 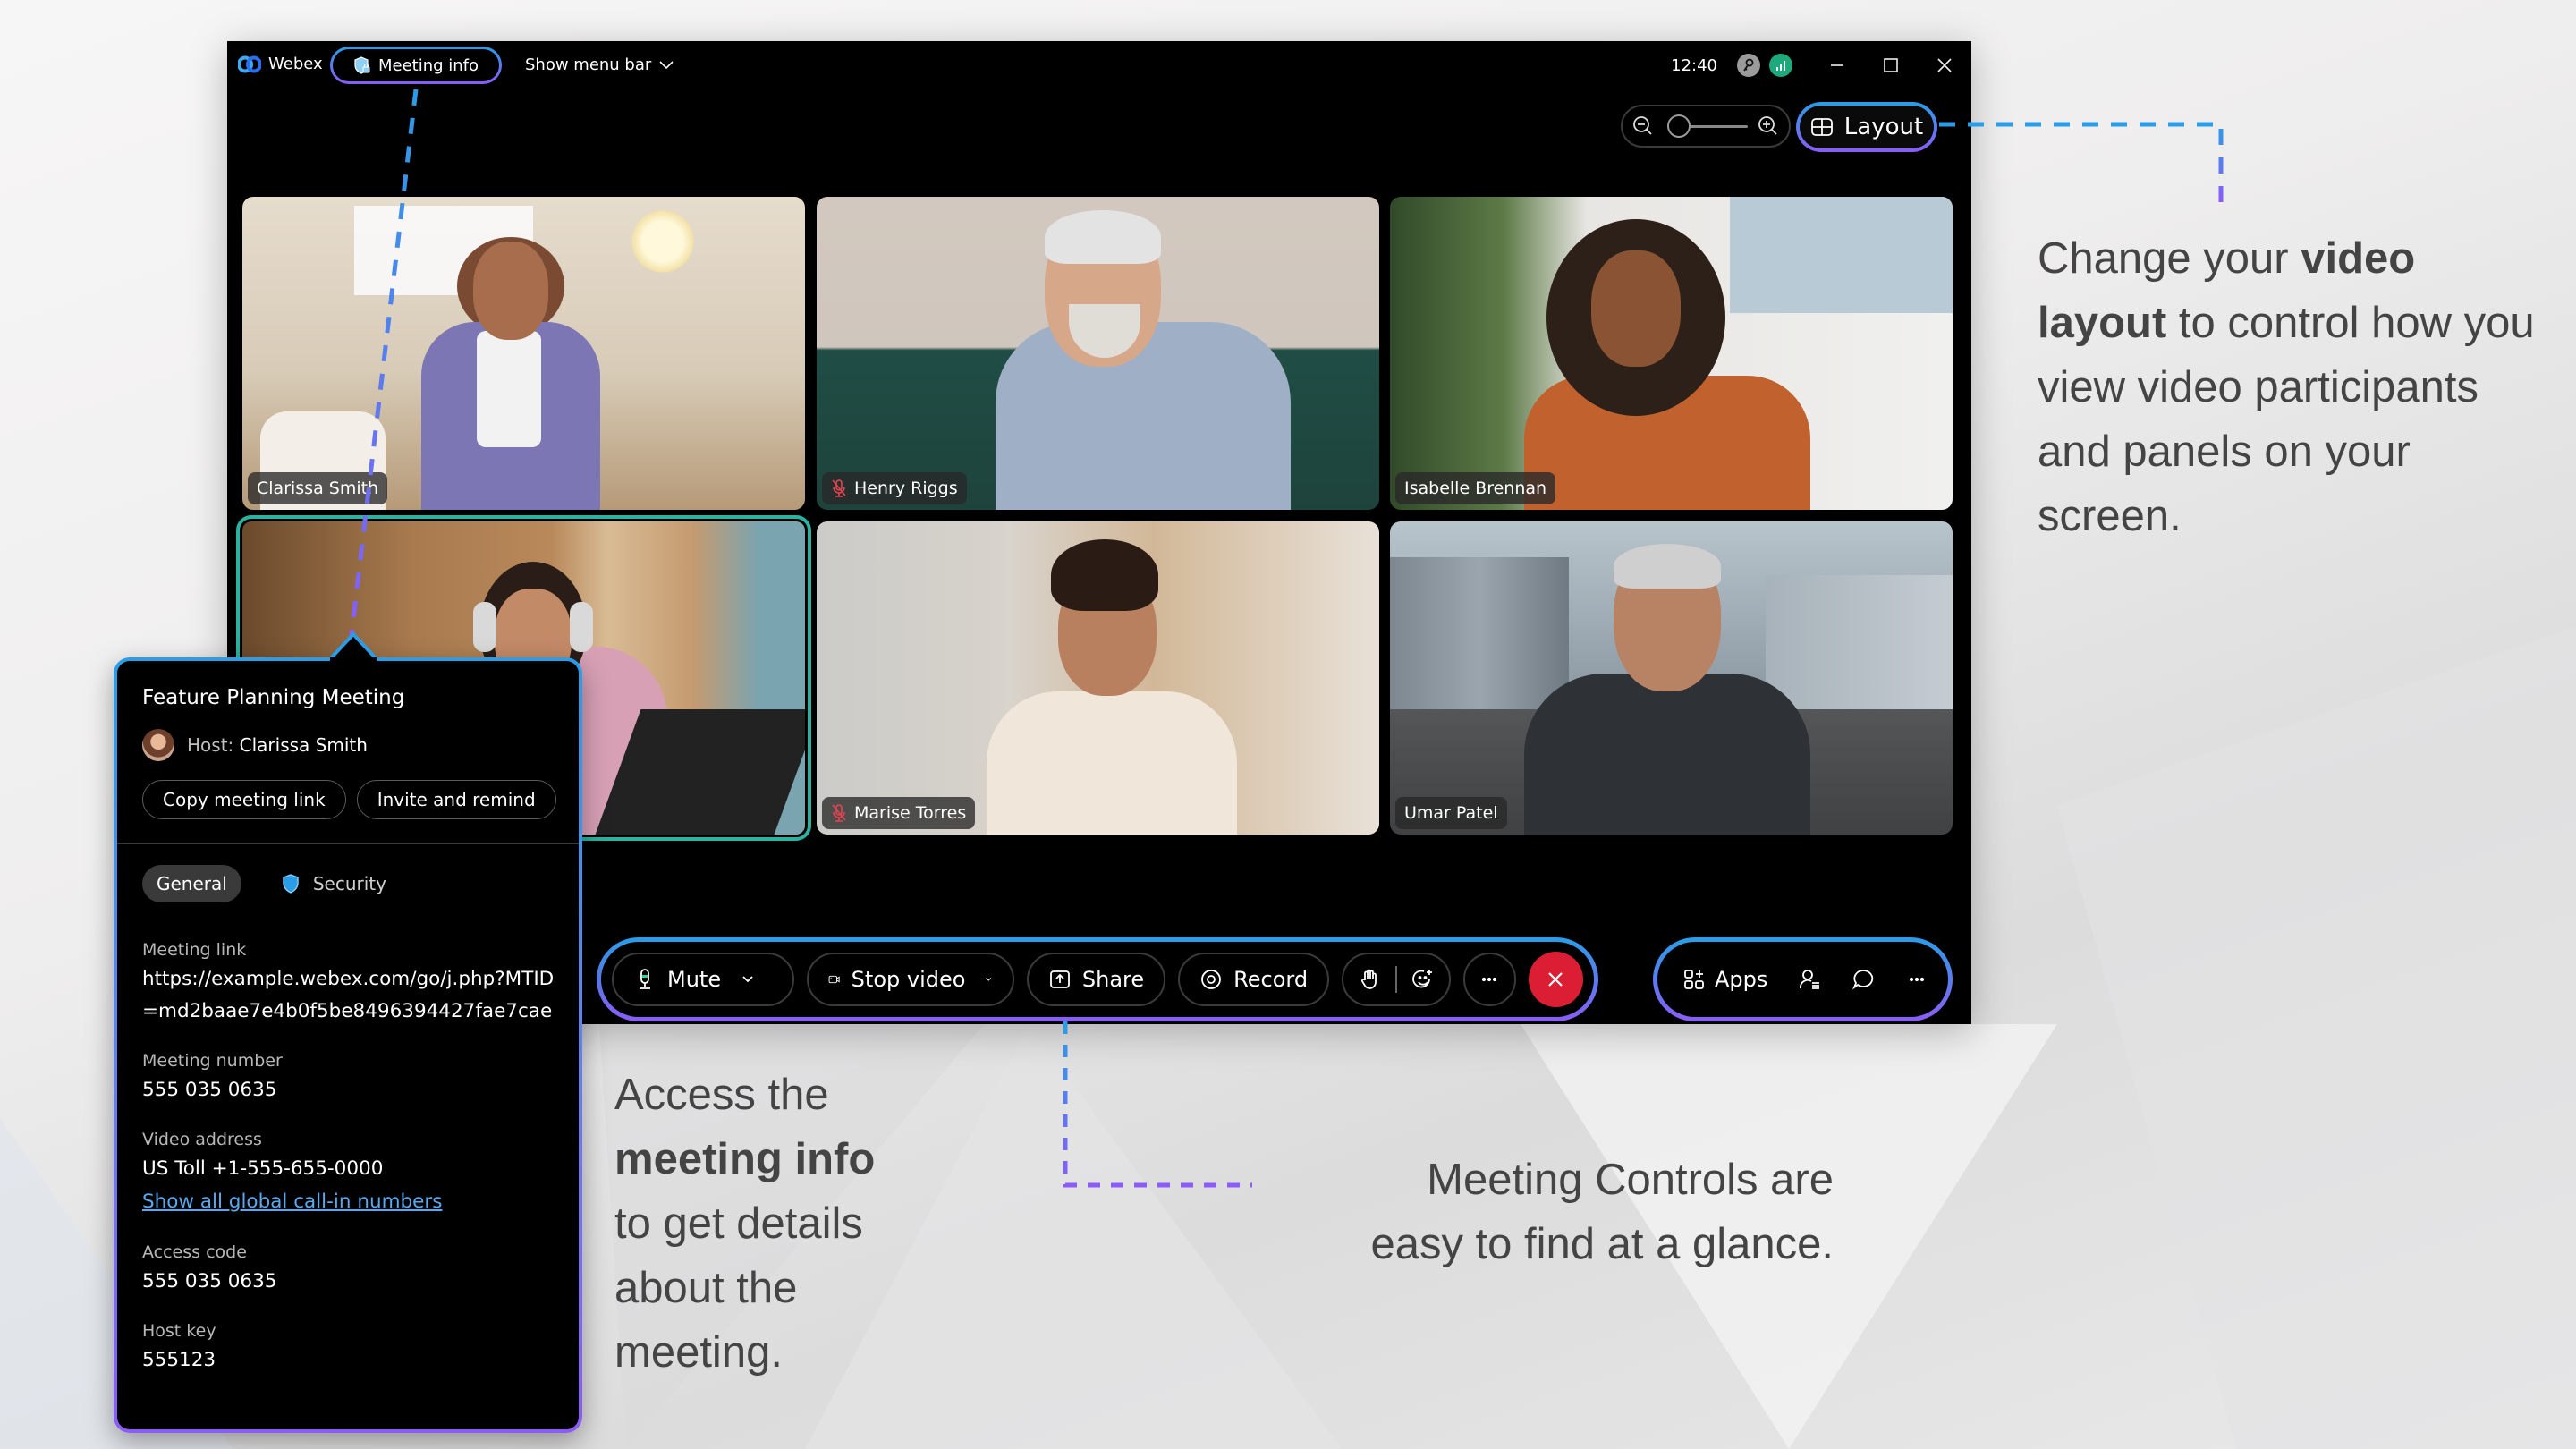 I want to click on shield-lock-icon, so click(x=362, y=65).